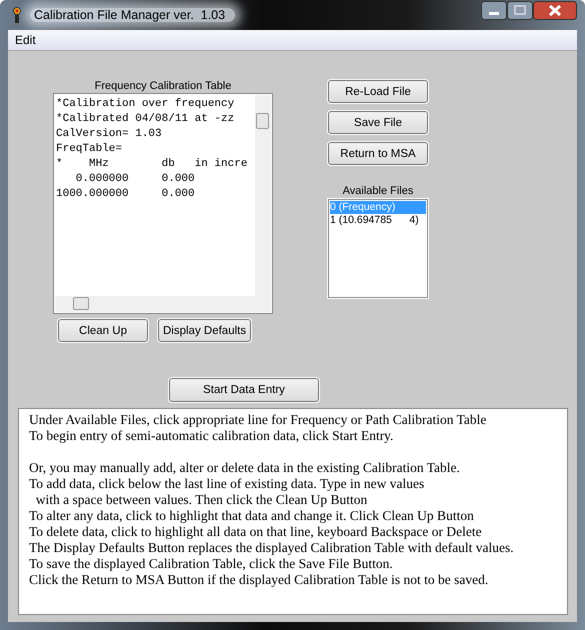  I want to click on vertical-scrollbar, so click(263, 203).